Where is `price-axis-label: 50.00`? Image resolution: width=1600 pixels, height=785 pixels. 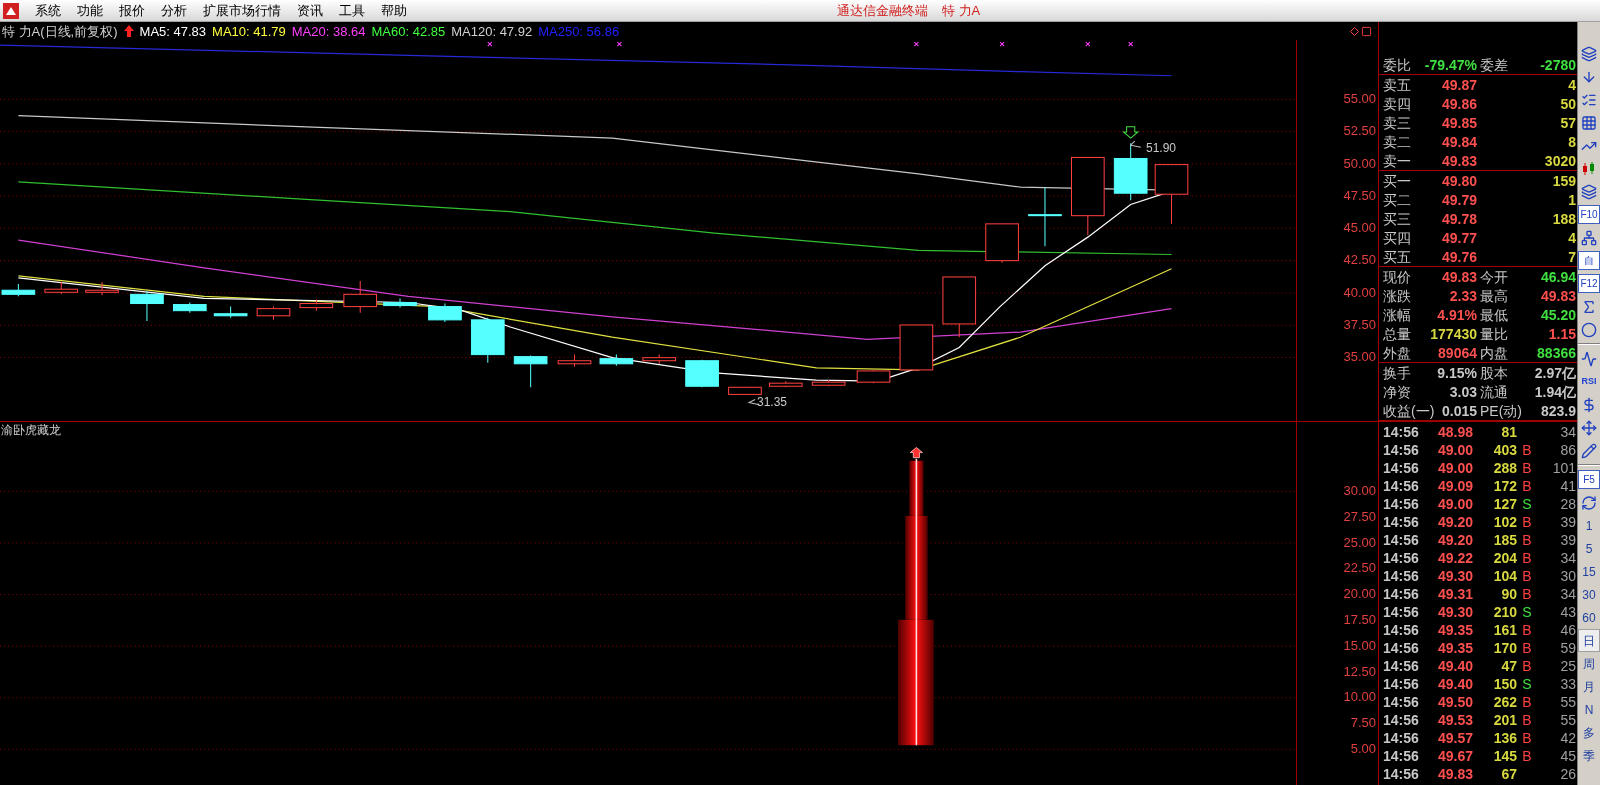 price-axis-label: 50.00 is located at coordinates (1359, 163).